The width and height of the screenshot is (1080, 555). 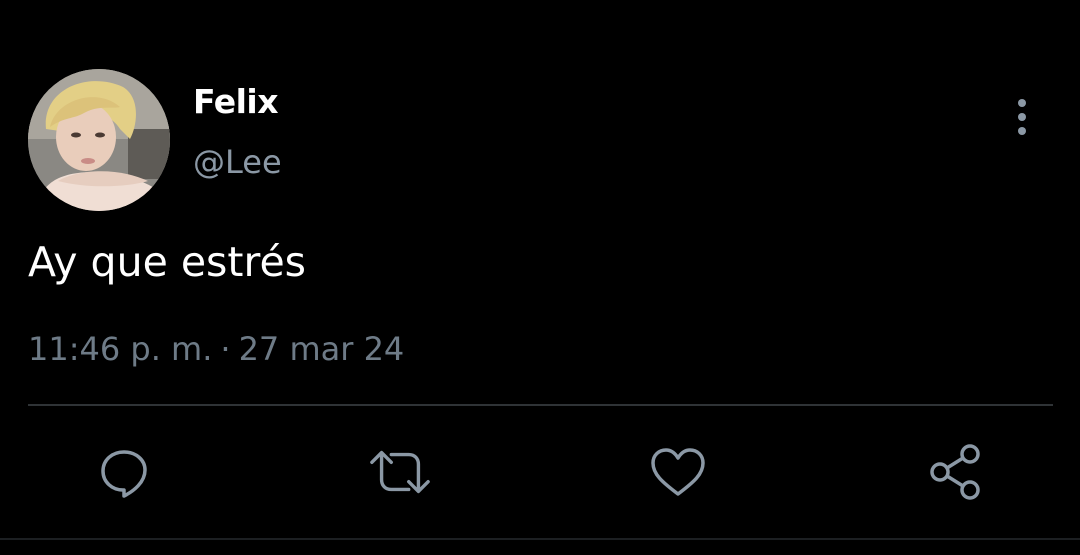 What do you see at coordinates (540, 539) in the screenshot?
I see `bottom-divider` at bounding box center [540, 539].